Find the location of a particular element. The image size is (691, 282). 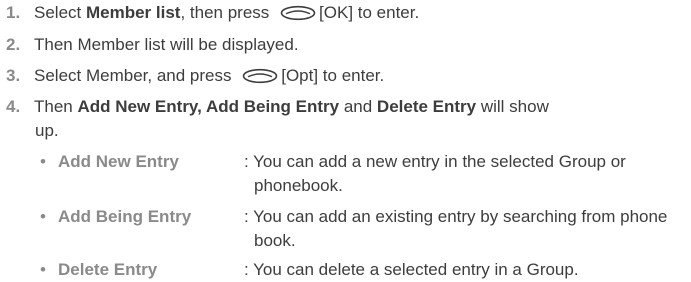

step-4-continuation: up. is located at coordinates (360, 131).